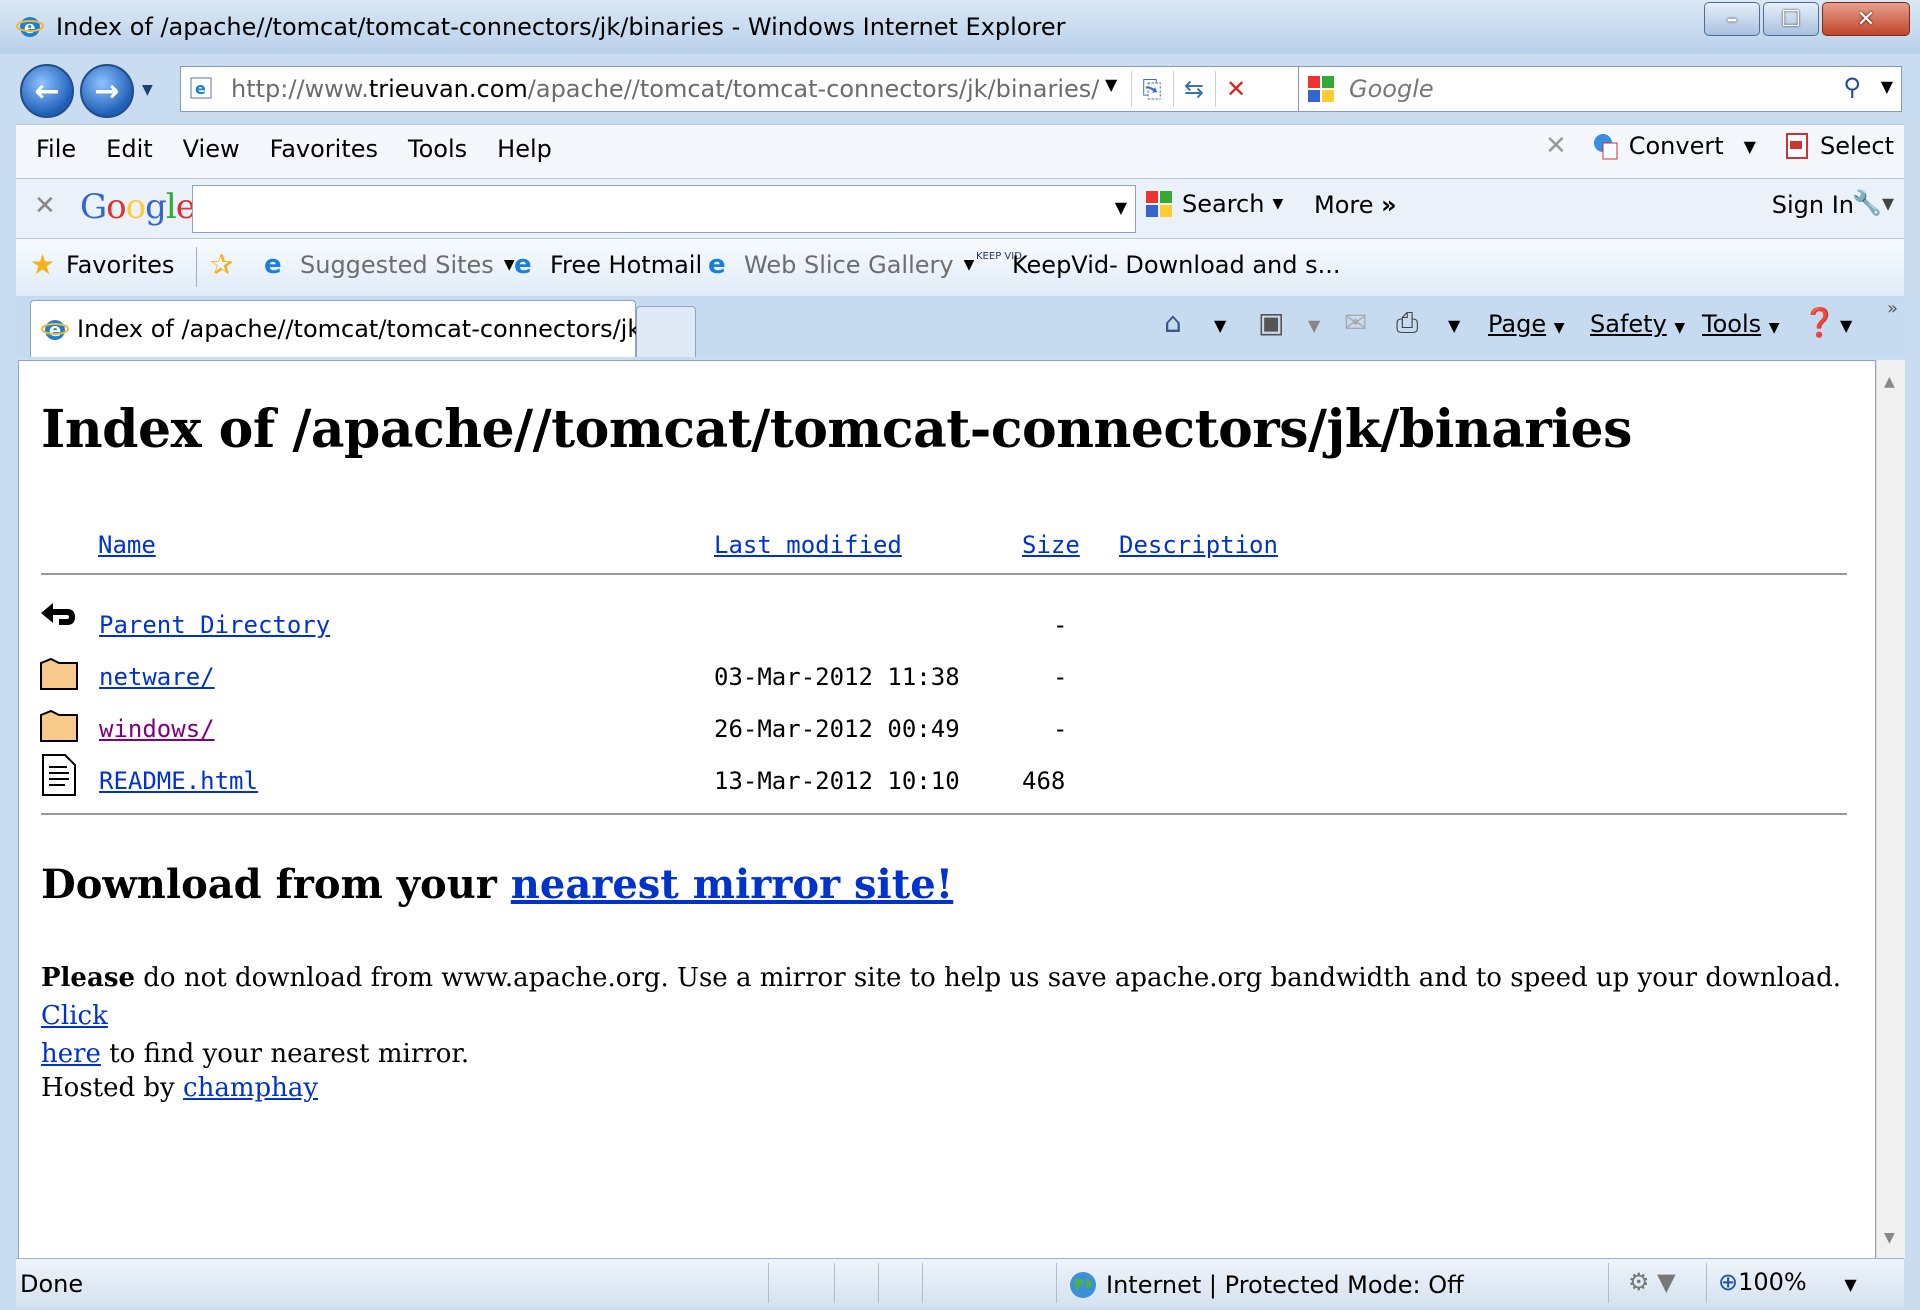  I want to click on page-icon: e, so click(201, 88).